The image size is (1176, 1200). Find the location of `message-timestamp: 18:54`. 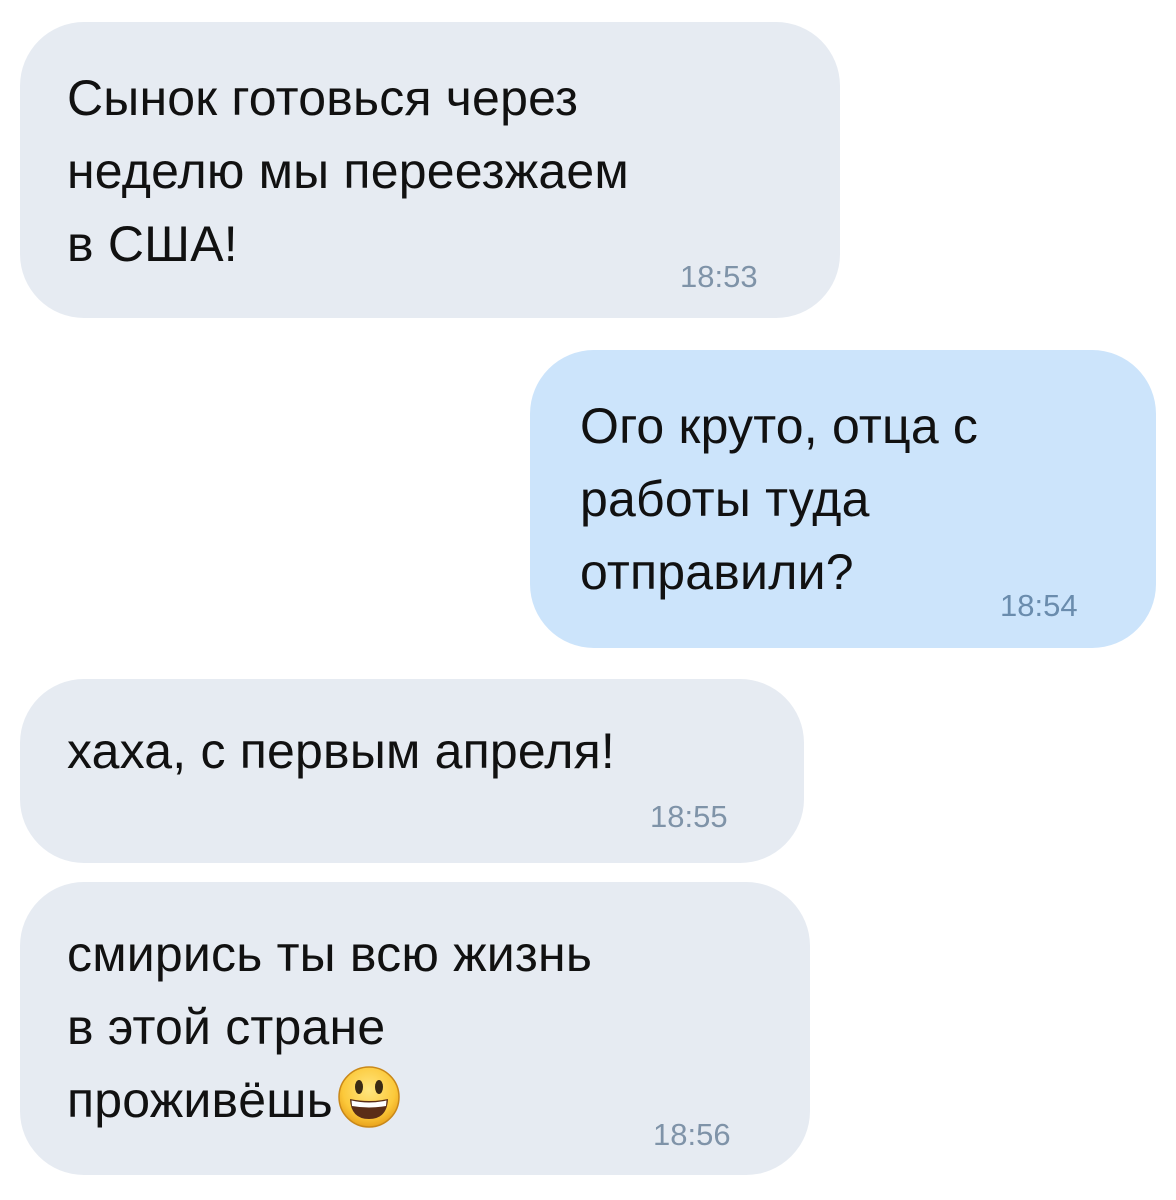

message-timestamp: 18:54 is located at coordinates (1039, 605).